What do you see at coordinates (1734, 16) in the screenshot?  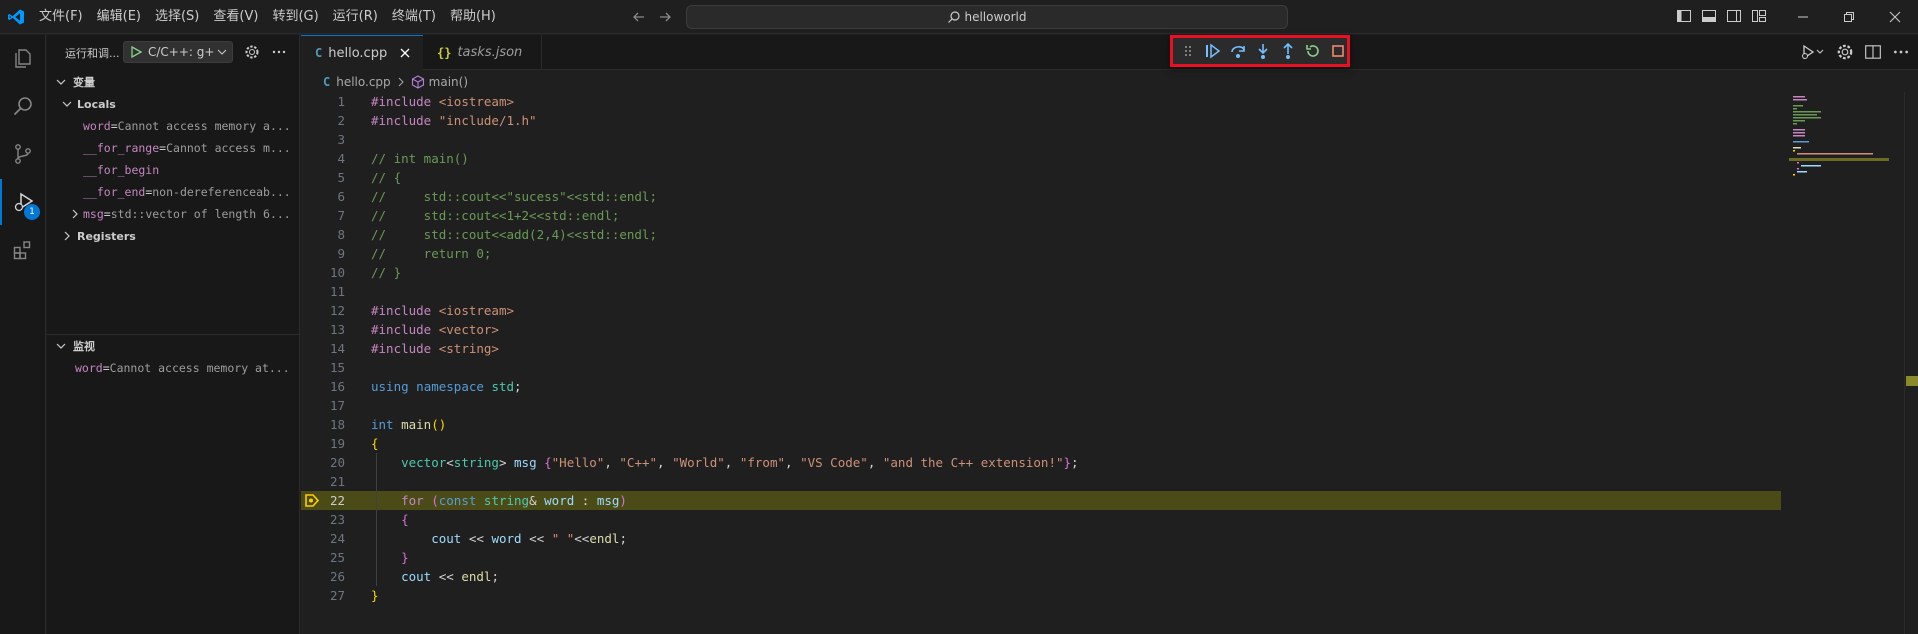 I see `toggle-secondary-sidebar-icon` at bounding box center [1734, 16].